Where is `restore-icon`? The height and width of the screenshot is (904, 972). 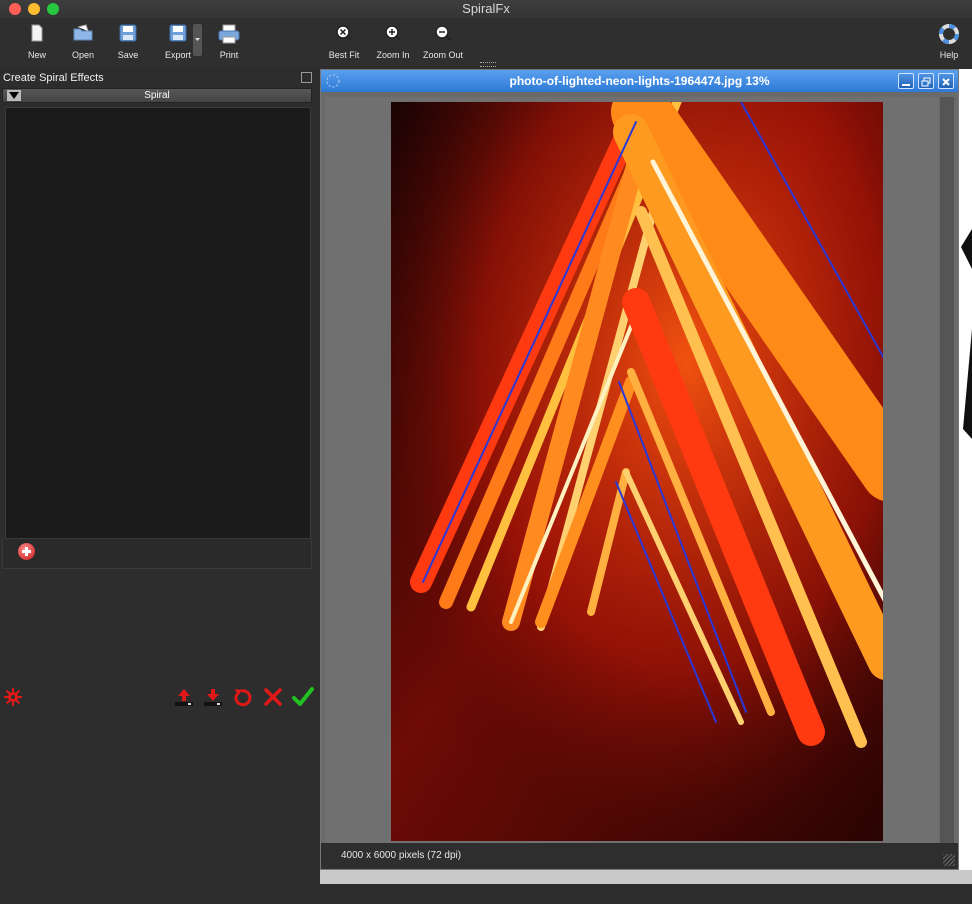 restore-icon is located at coordinates (926, 82).